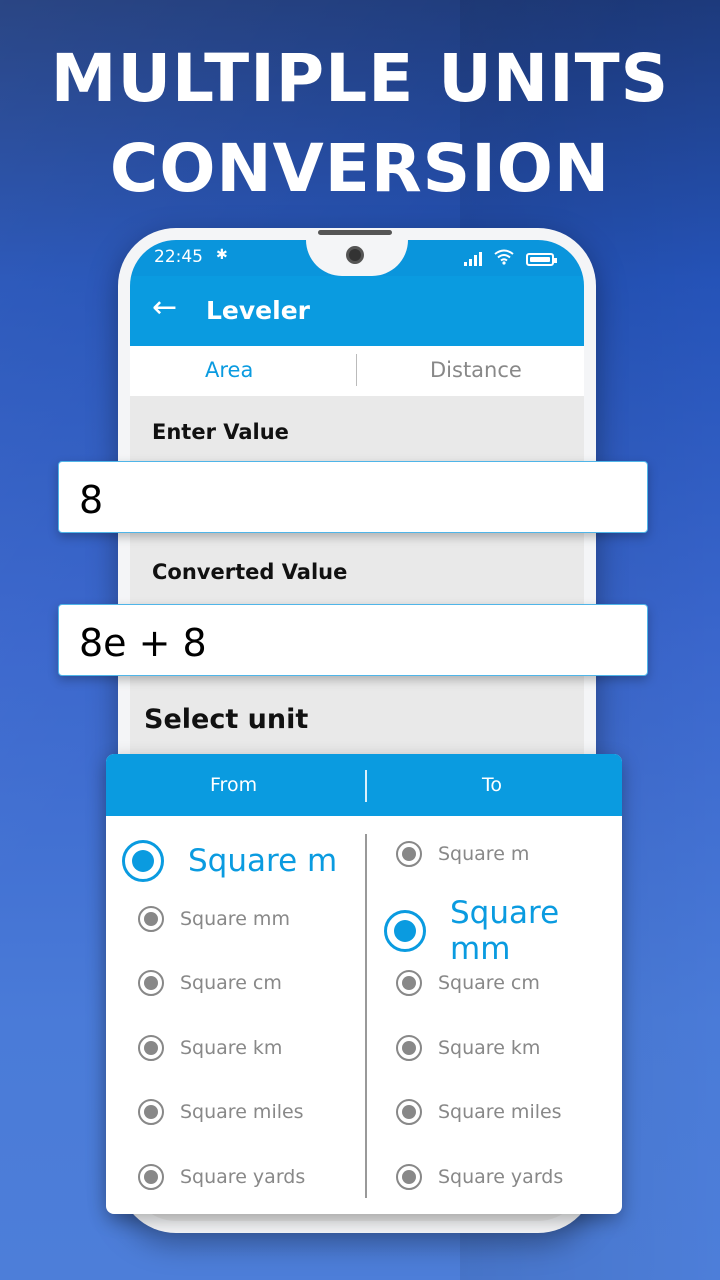 The image size is (720, 1280). I want to click on camera-icon, so click(355, 255).